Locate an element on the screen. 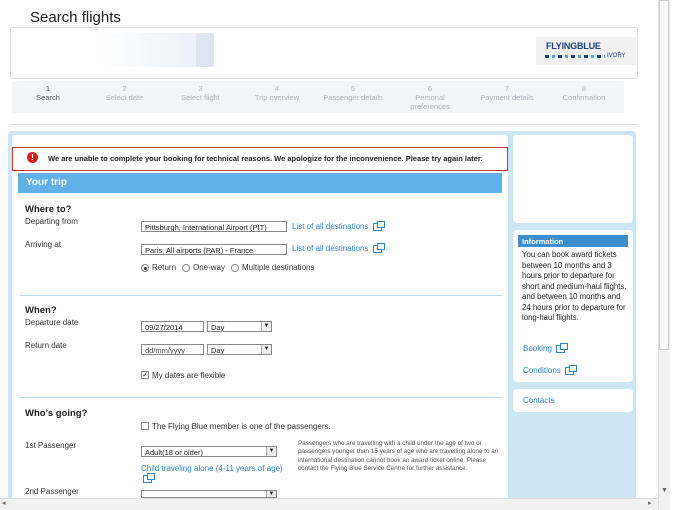 Image resolution: width=676 pixels, height=510 pixels. step-passenger-details: 5 Passenger details is located at coordinates (353, 93).